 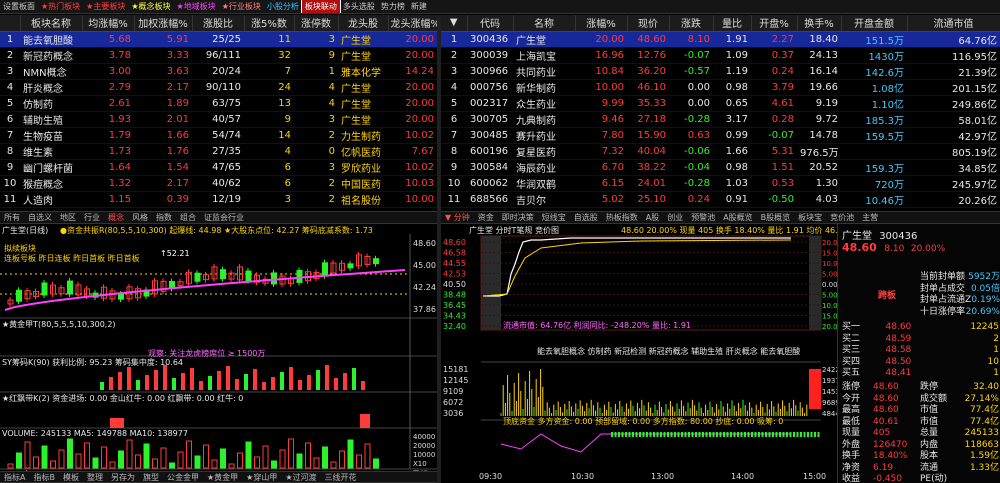 I want to click on category-tab-4: 概念, so click(x=116, y=217).